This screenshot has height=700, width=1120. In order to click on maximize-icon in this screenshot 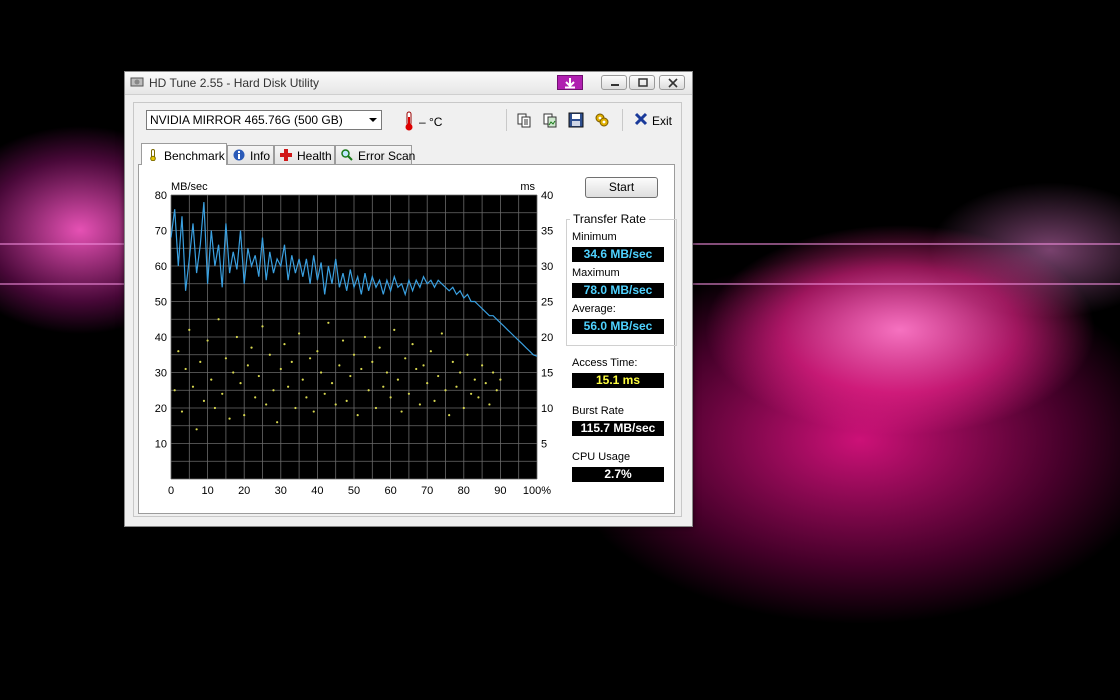, I will do `click(643, 82)`.